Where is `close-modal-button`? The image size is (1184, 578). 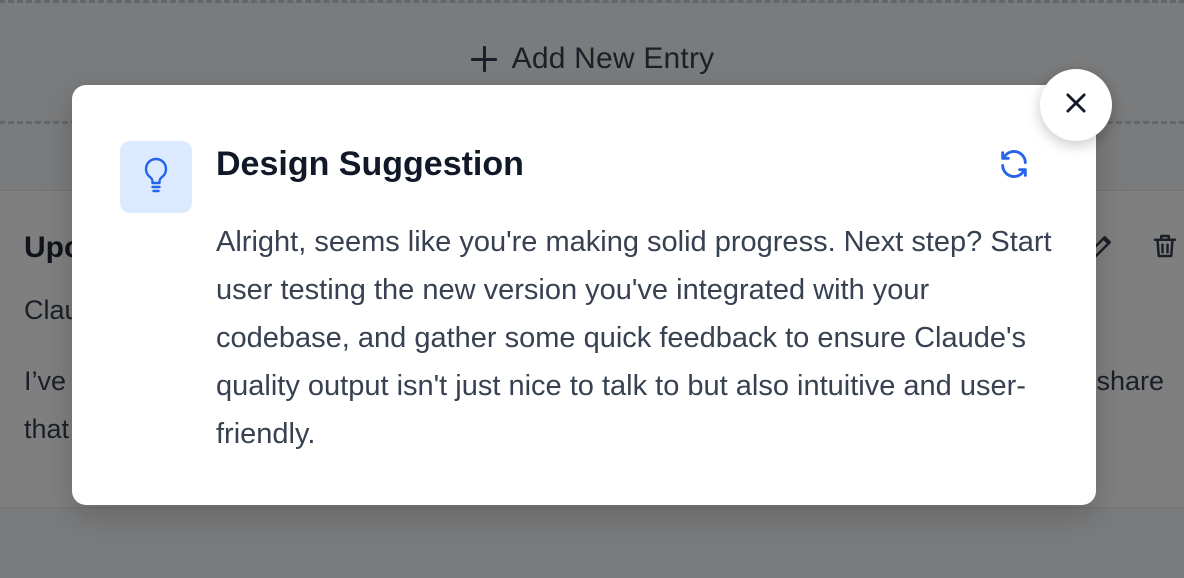
close-modal-button is located at coordinates (1076, 105).